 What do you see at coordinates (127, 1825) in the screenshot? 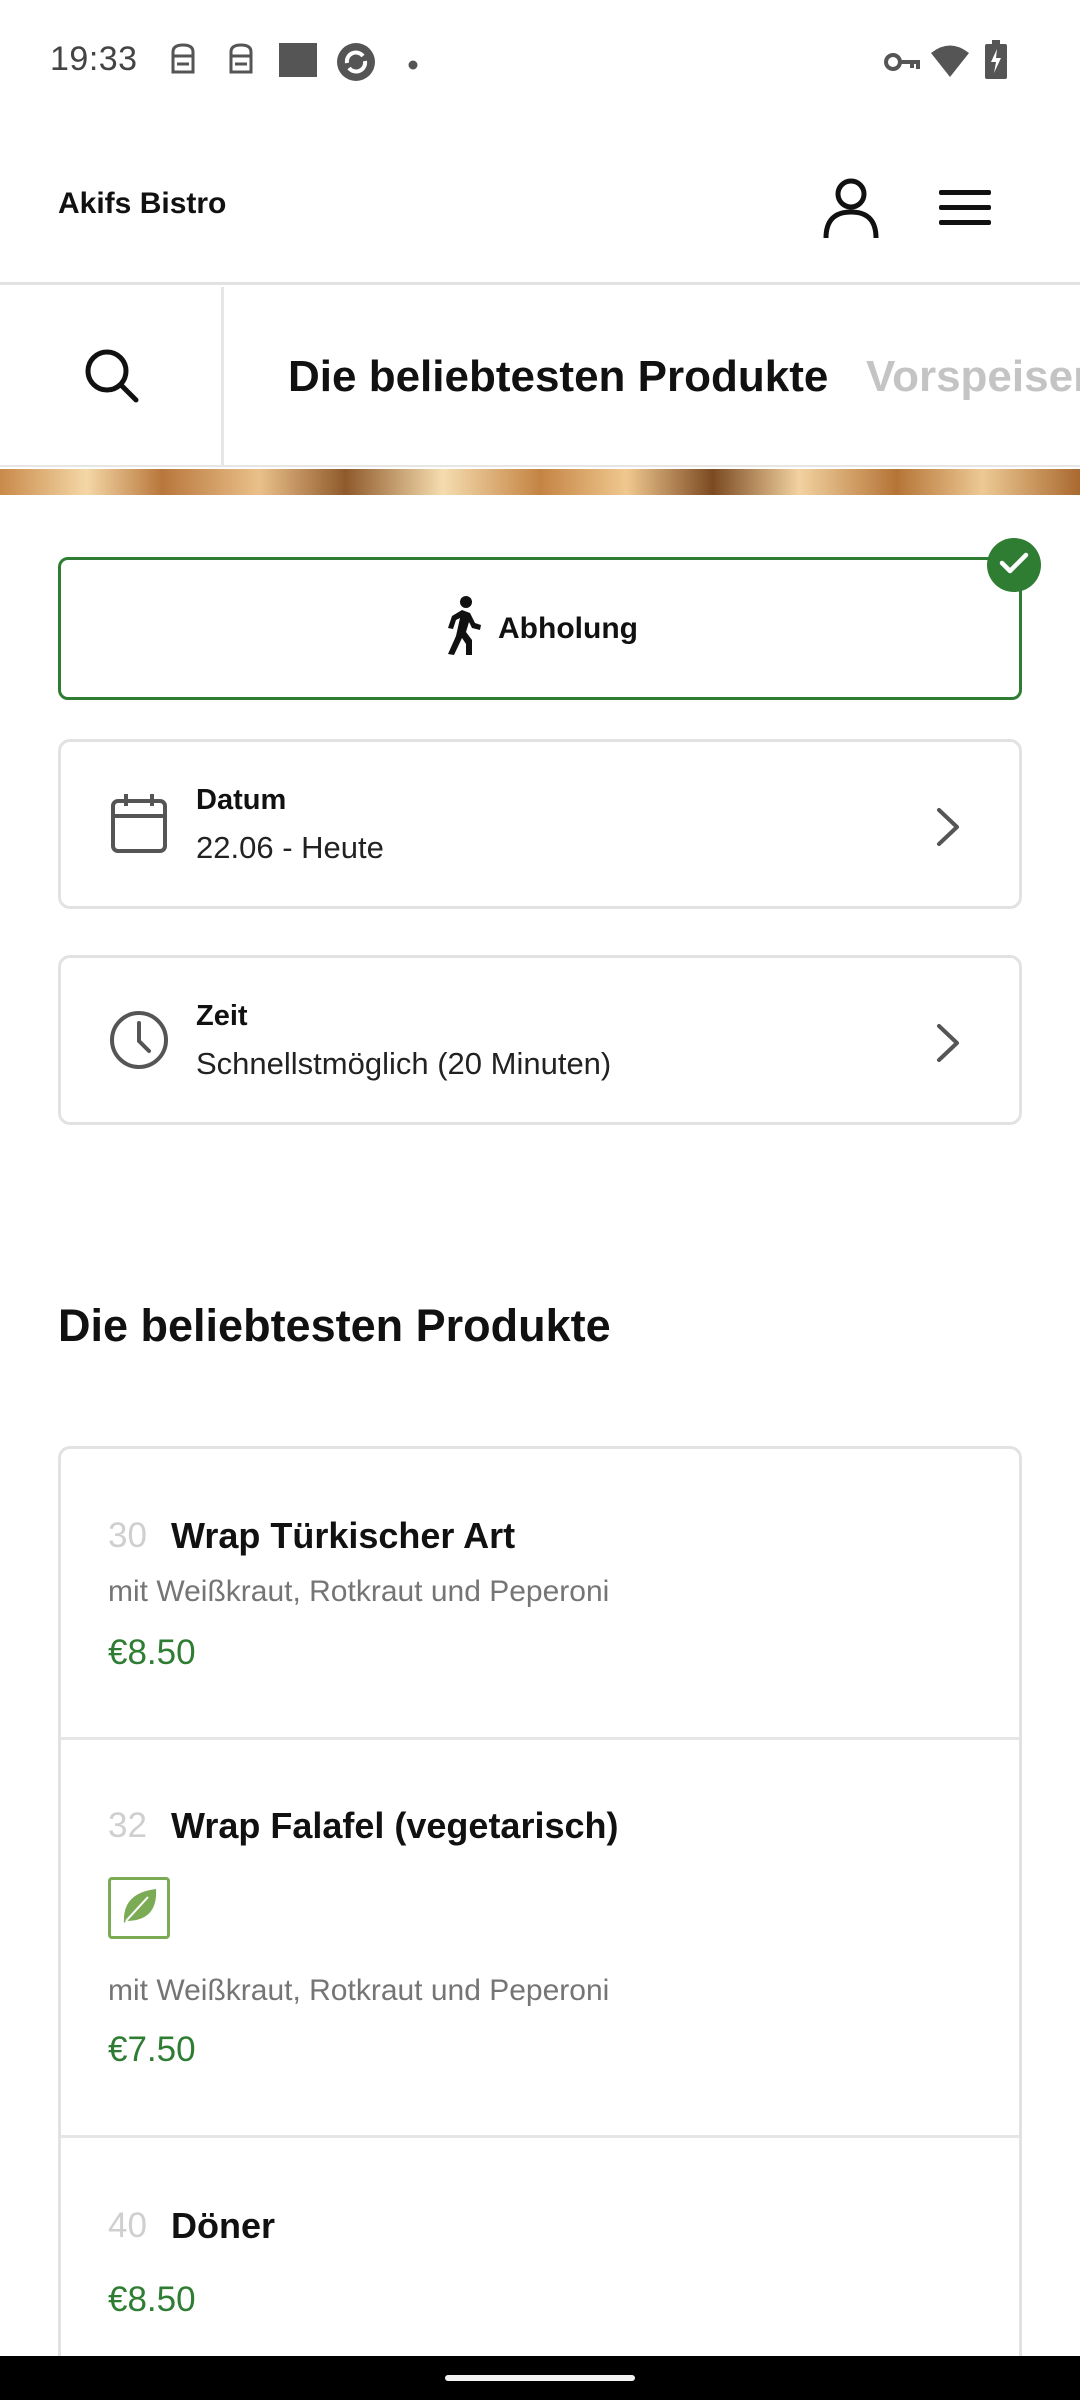
I see `product-number: 32` at bounding box center [127, 1825].